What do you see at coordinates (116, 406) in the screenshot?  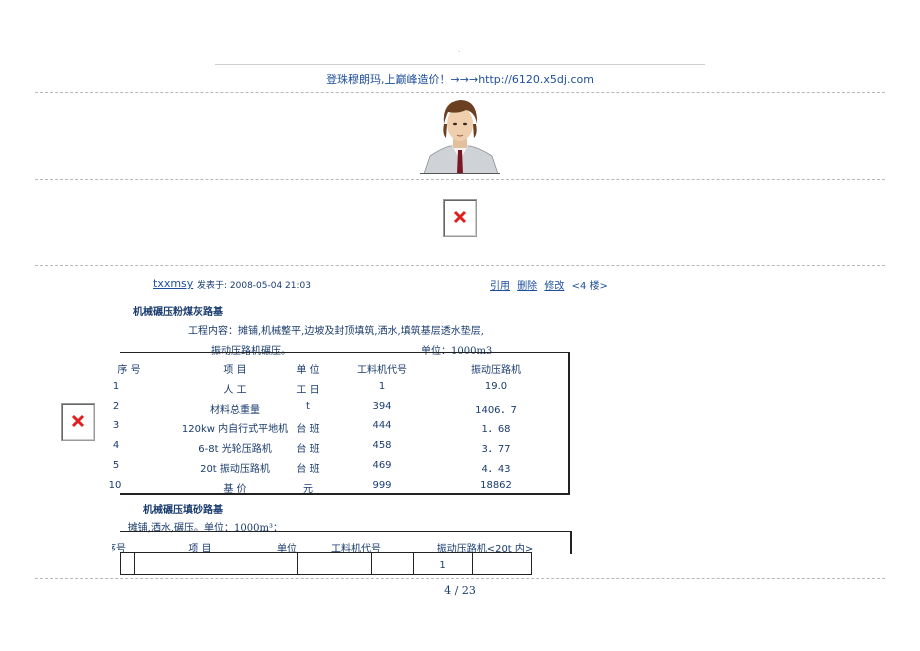 I see `table-cell: 2` at bounding box center [116, 406].